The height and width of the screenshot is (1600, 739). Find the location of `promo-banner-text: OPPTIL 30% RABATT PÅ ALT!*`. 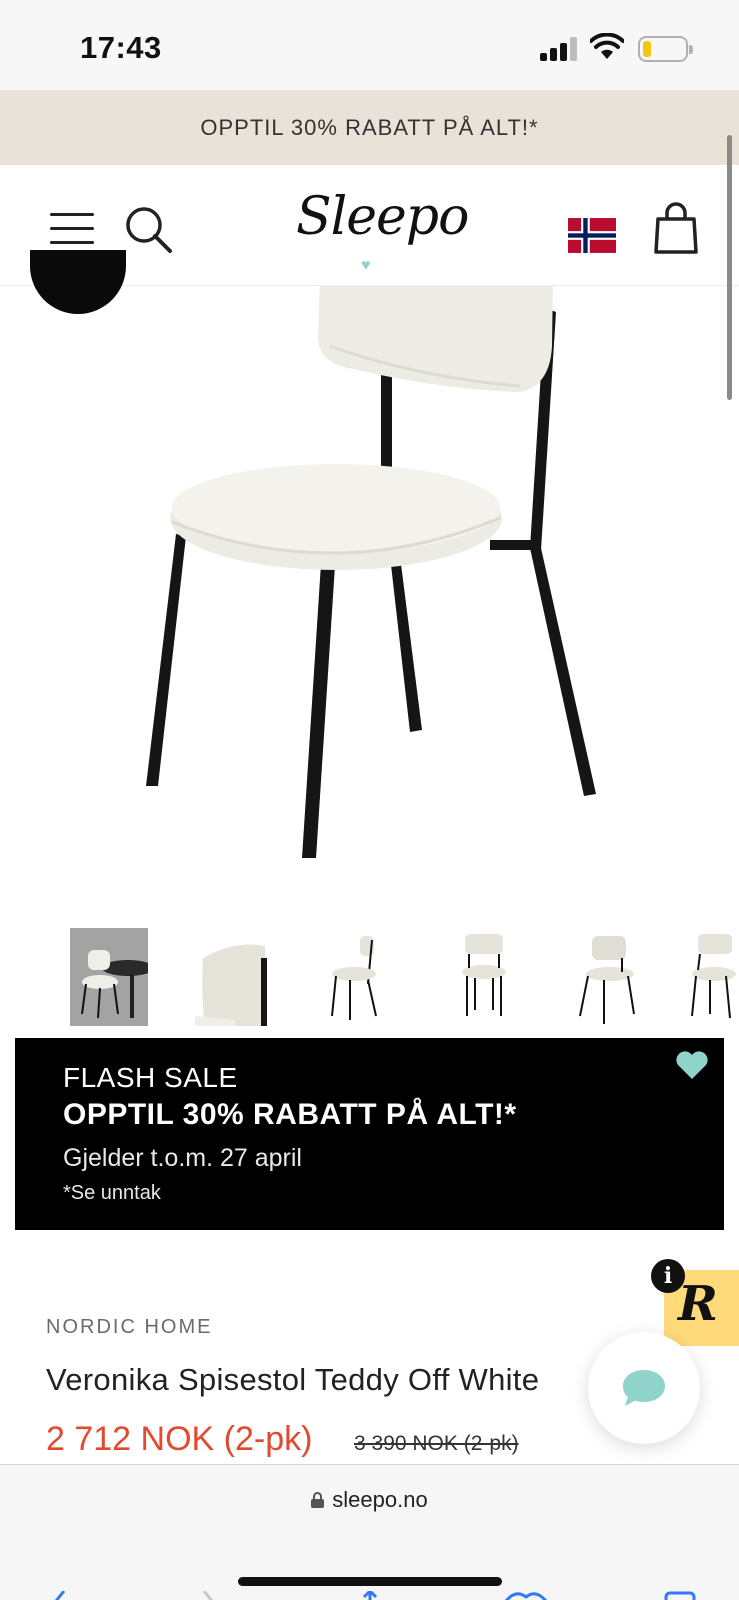

promo-banner-text: OPPTIL 30% RABATT PÅ ALT!* is located at coordinates (369, 127).